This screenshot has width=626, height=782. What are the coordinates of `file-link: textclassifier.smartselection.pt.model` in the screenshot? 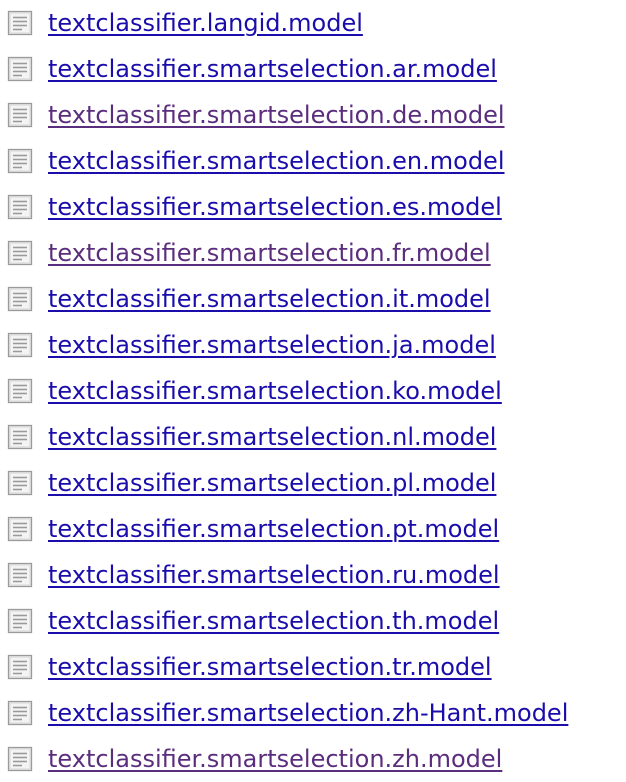 It's located at (273, 529).